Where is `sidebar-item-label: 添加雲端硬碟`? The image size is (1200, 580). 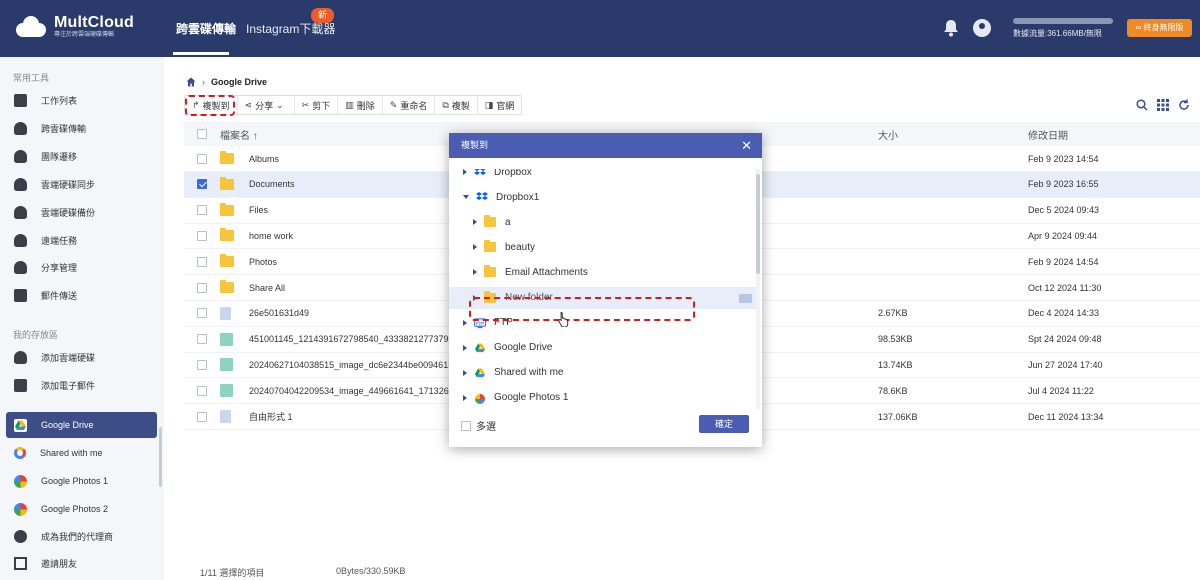
sidebar-item-label: 添加雲端硬碟 is located at coordinates (68, 357).